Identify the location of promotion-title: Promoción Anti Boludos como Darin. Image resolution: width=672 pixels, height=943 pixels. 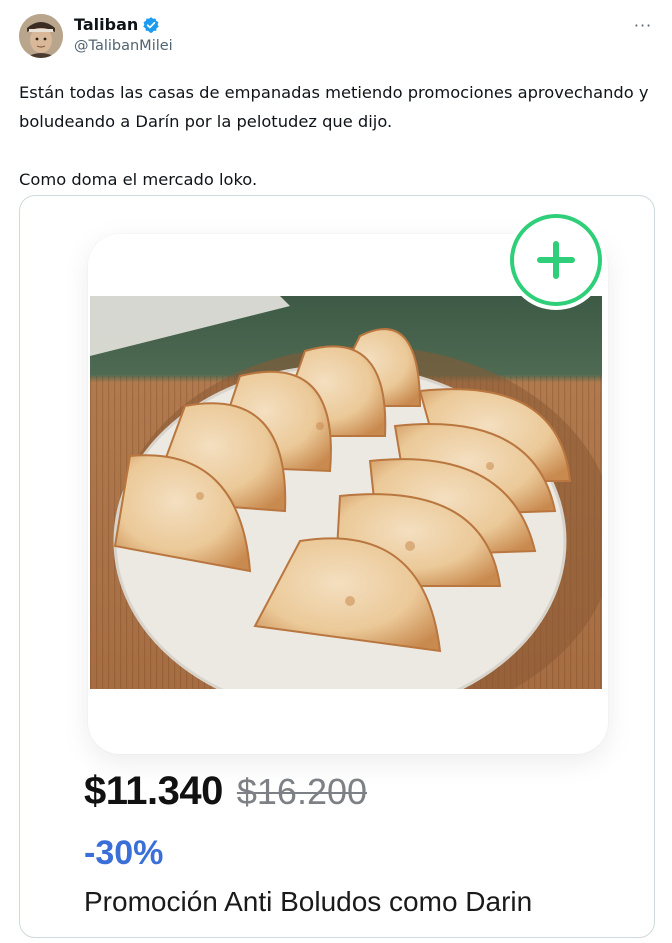
(308, 901).